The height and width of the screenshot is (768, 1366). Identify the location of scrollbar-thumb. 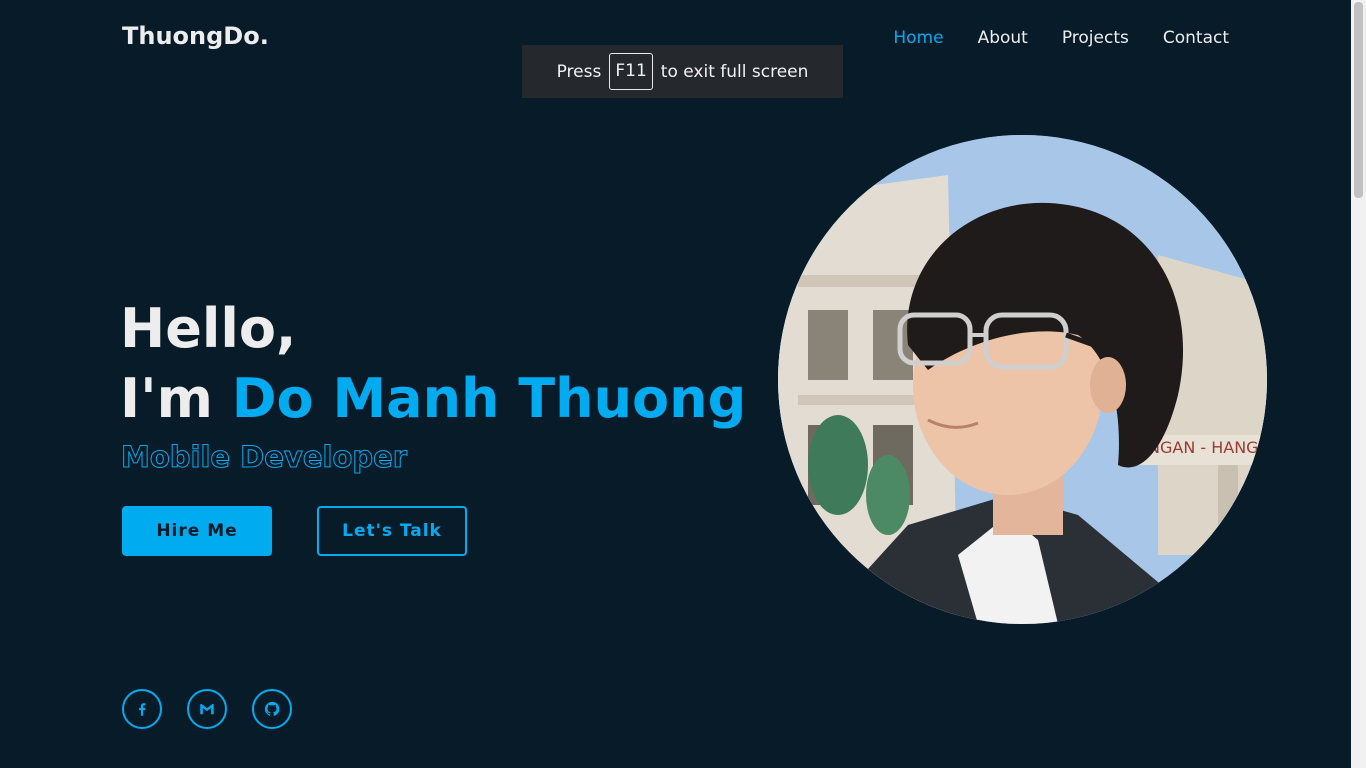
(1358, 100).